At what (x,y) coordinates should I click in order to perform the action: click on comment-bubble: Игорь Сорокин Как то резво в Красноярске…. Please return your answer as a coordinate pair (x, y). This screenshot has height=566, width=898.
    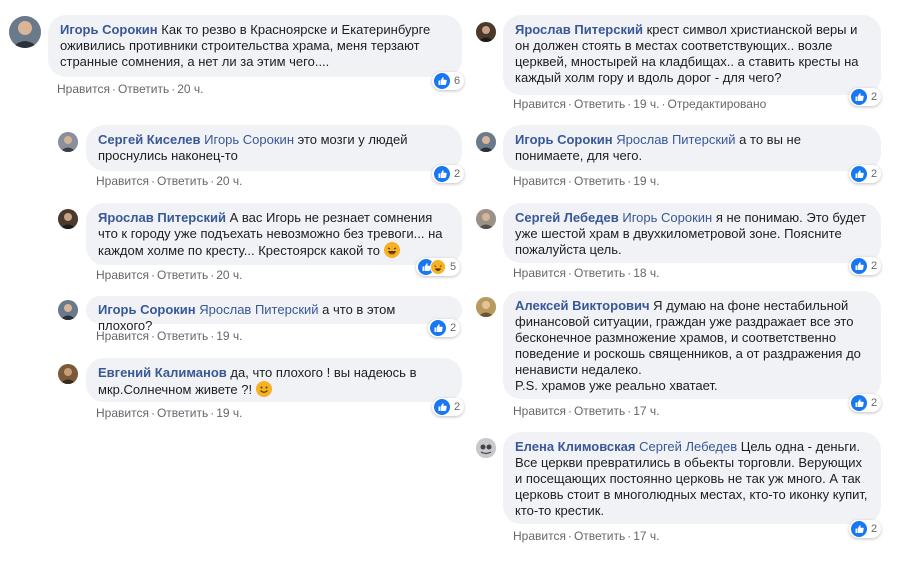
    Looking at the image, I should click on (255, 46).